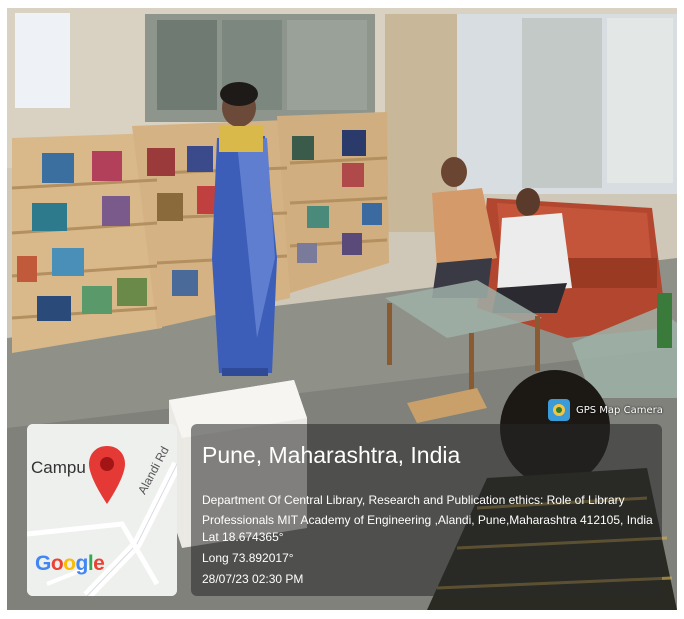 The width and height of the screenshot is (684, 619). What do you see at coordinates (243, 537) in the screenshot?
I see `latitude: Lat 18.674365°` at bounding box center [243, 537].